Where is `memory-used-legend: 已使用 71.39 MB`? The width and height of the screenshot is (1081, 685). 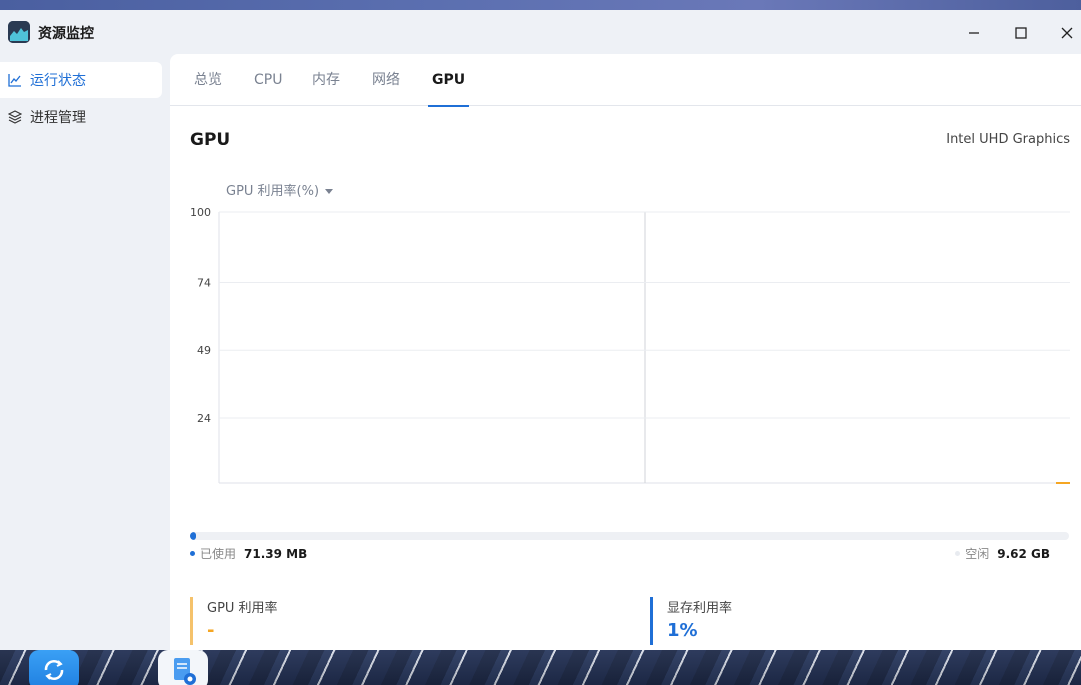 memory-used-legend: 已使用 71.39 MB is located at coordinates (248, 553).